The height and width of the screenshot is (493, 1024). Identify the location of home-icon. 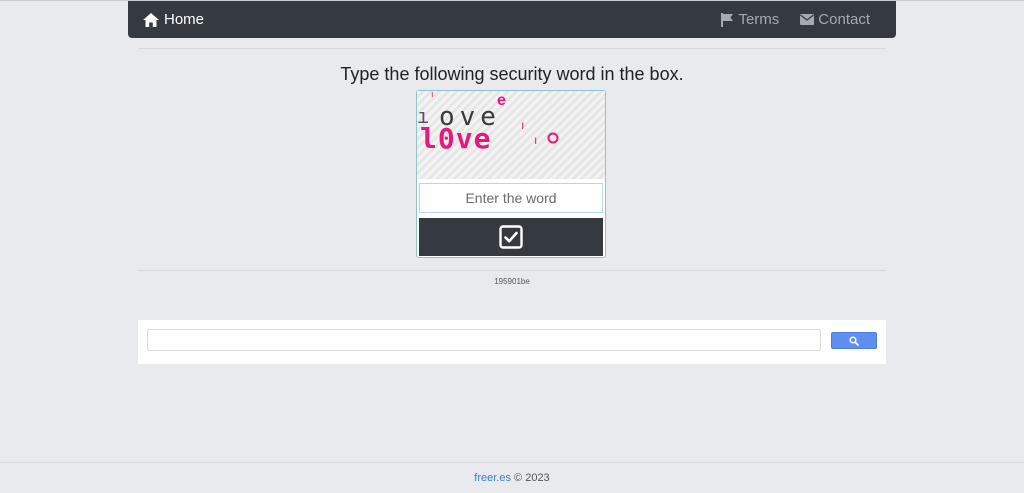
(151, 19).